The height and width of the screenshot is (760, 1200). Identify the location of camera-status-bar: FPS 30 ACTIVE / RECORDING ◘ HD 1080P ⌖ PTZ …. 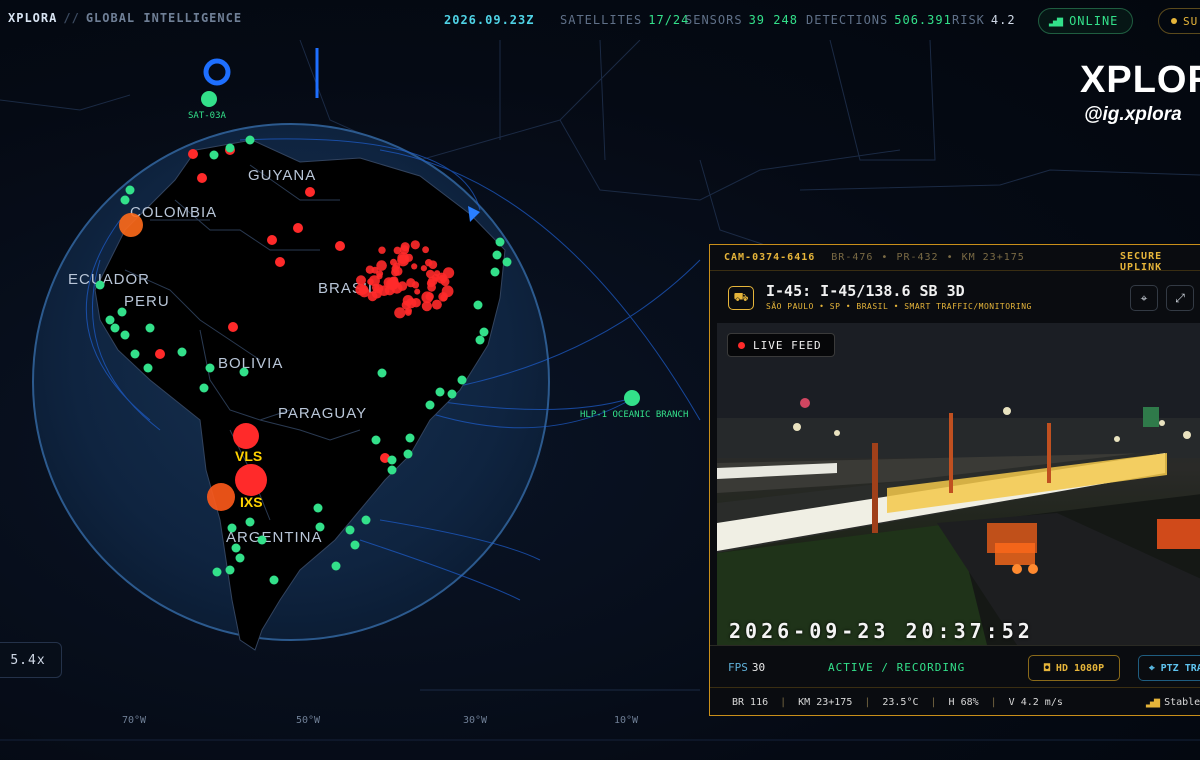
(955, 666).